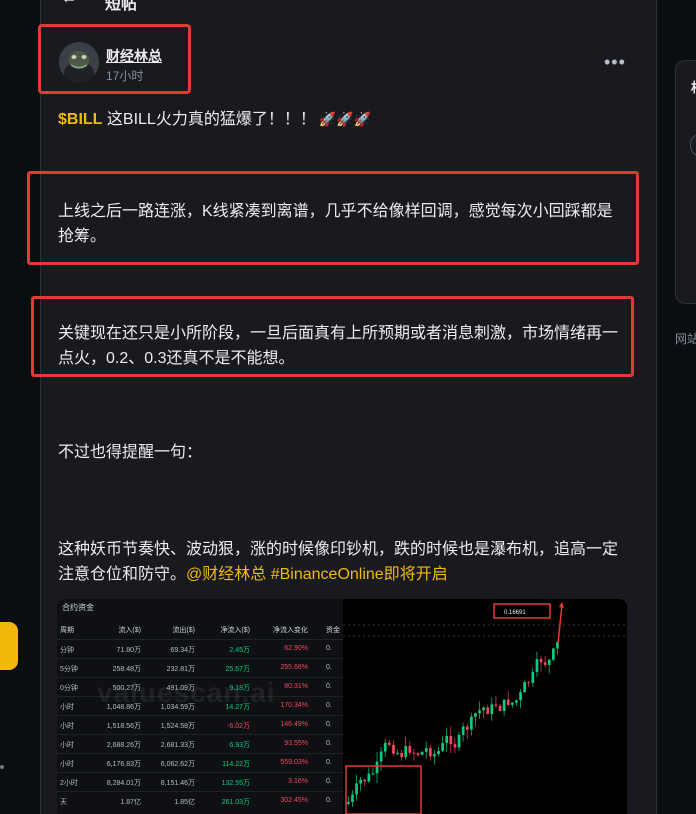  Describe the element at coordinates (294, 705) in the screenshot. I see `table-cell: 170.34%` at that location.